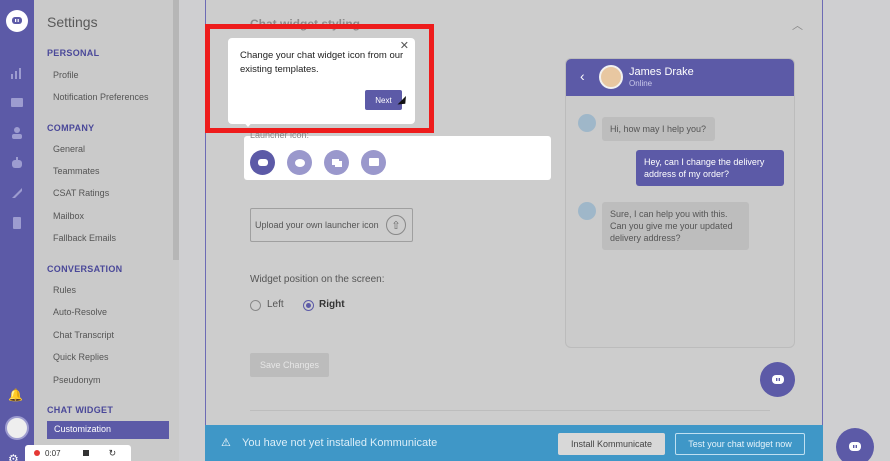 The height and width of the screenshot is (461, 890). What do you see at coordinates (777, 379) in the screenshot?
I see `widget-launcher-preview` at bounding box center [777, 379].